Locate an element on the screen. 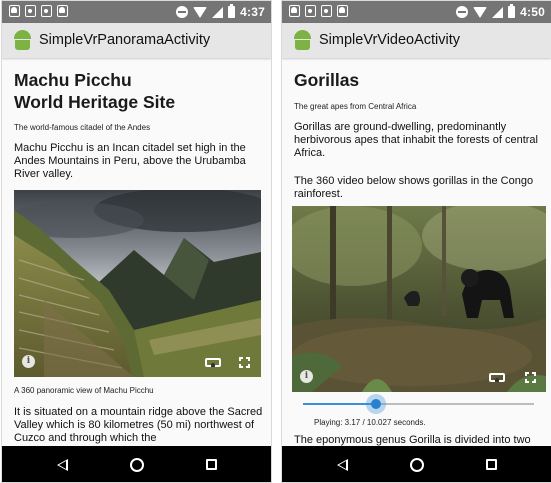 The height and width of the screenshot is (483, 551). status-time: 4:37 is located at coordinates (252, 12).